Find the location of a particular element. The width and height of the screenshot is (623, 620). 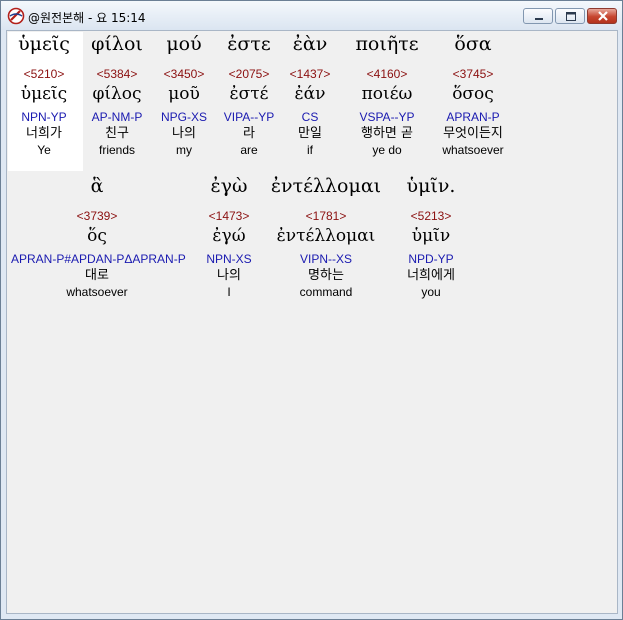

korean-gloss: 행하면 곧 is located at coordinates (387, 133).